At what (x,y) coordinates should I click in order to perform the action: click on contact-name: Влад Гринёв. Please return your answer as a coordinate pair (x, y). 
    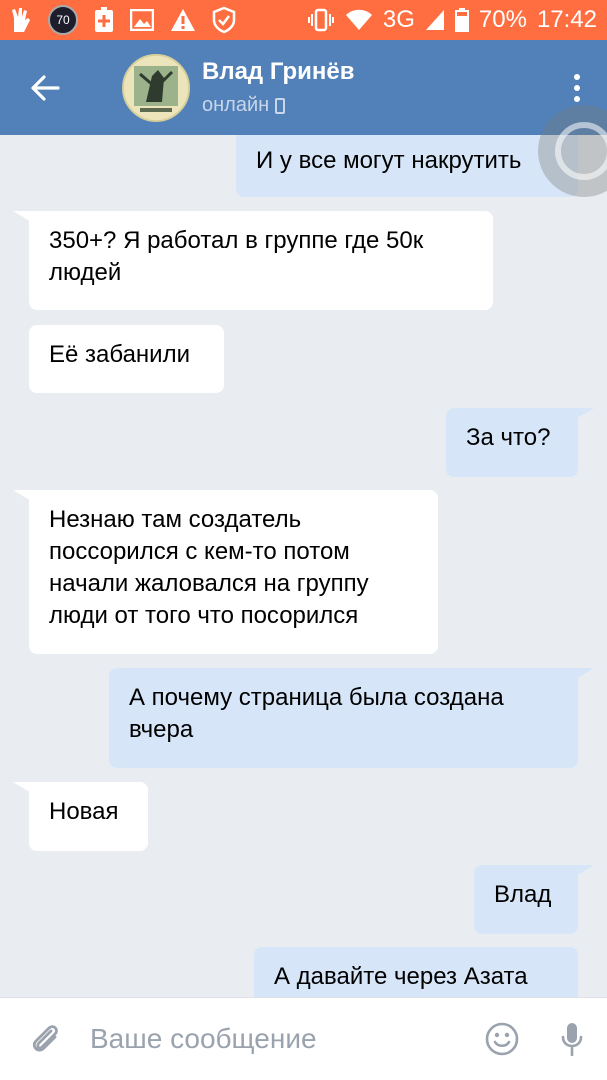
    Looking at the image, I should click on (278, 71).